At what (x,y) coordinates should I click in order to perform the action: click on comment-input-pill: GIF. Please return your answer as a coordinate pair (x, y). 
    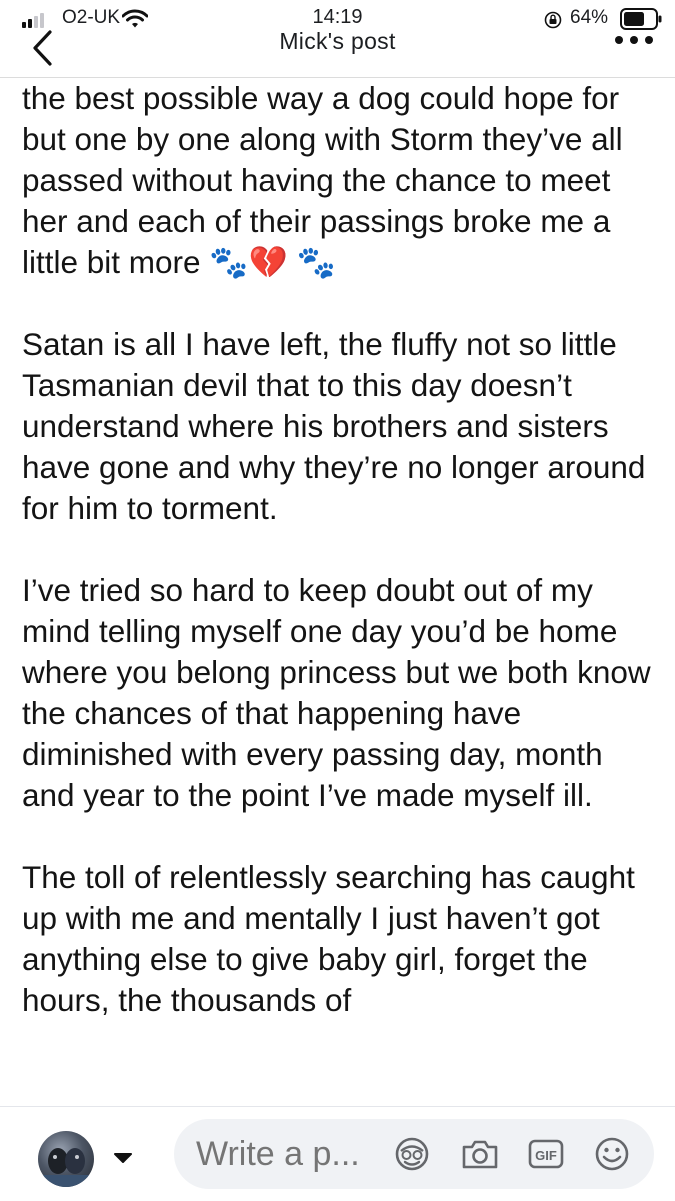
    Looking at the image, I should click on (414, 1154).